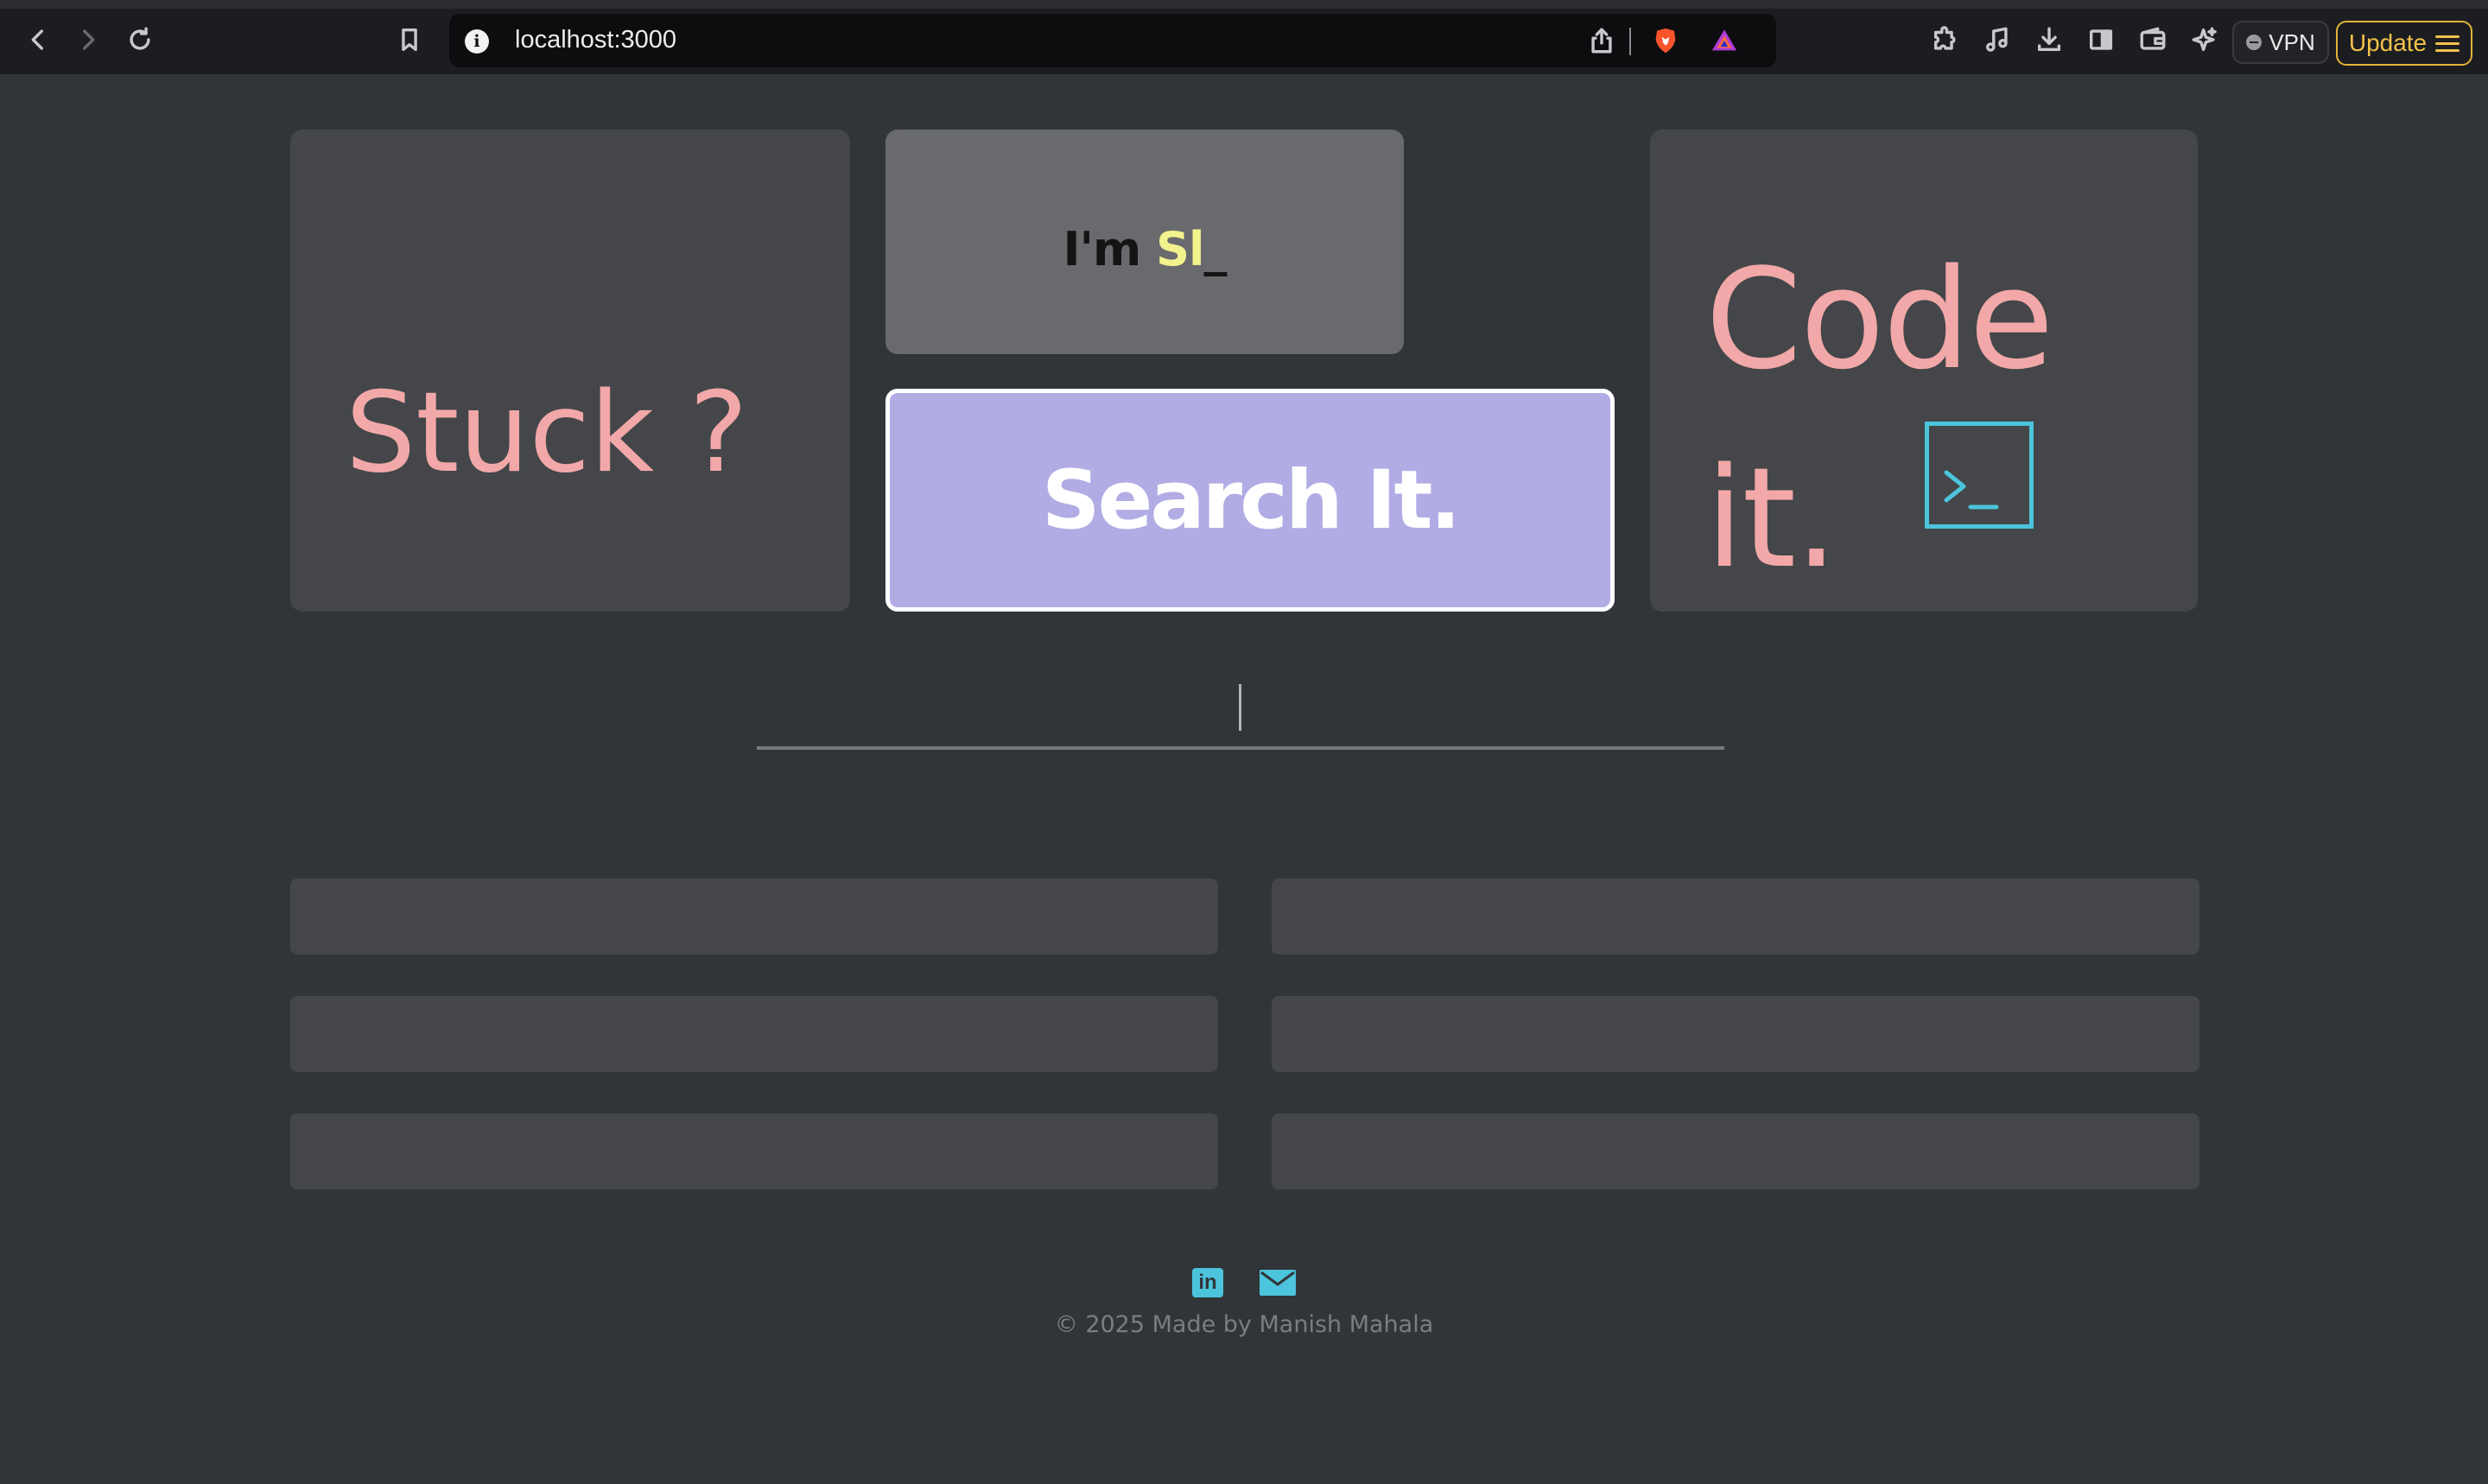 The width and height of the screenshot is (2488, 1484). Describe the element at coordinates (2254, 42) in the screenshot. I see `vpn-status-icon` at that location.